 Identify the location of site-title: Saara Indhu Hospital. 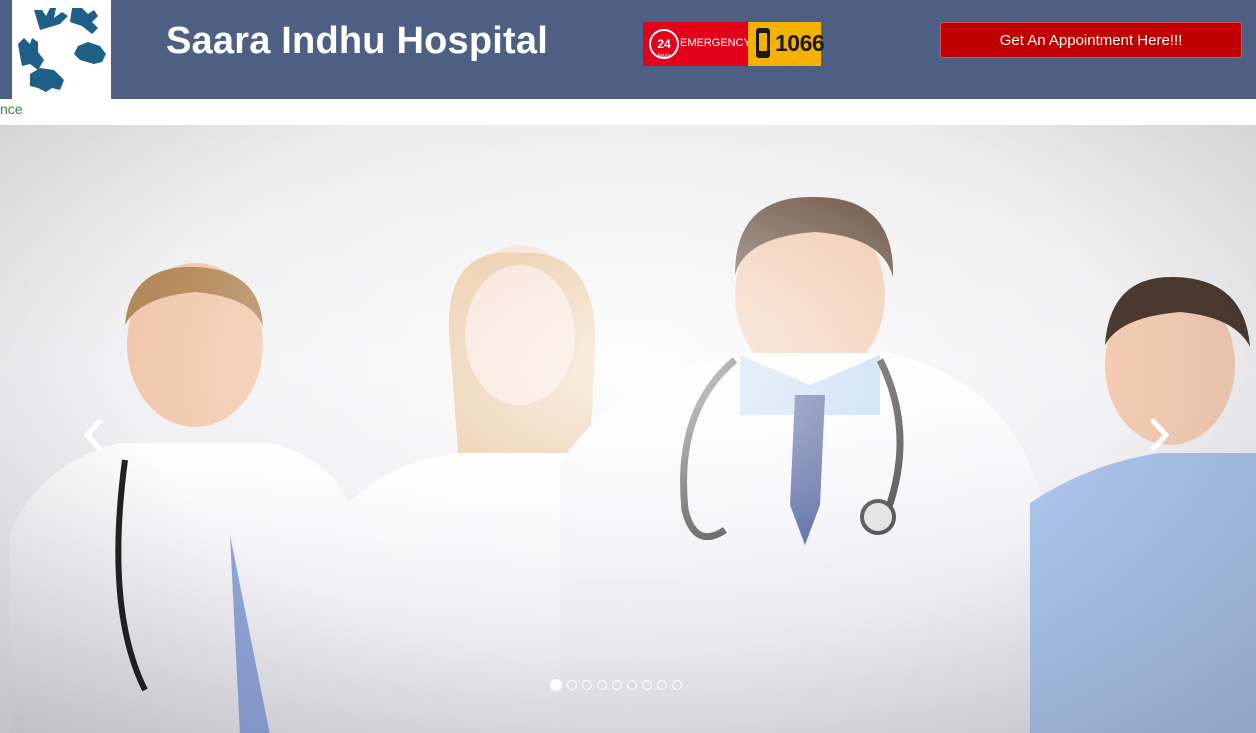
(357, 41).